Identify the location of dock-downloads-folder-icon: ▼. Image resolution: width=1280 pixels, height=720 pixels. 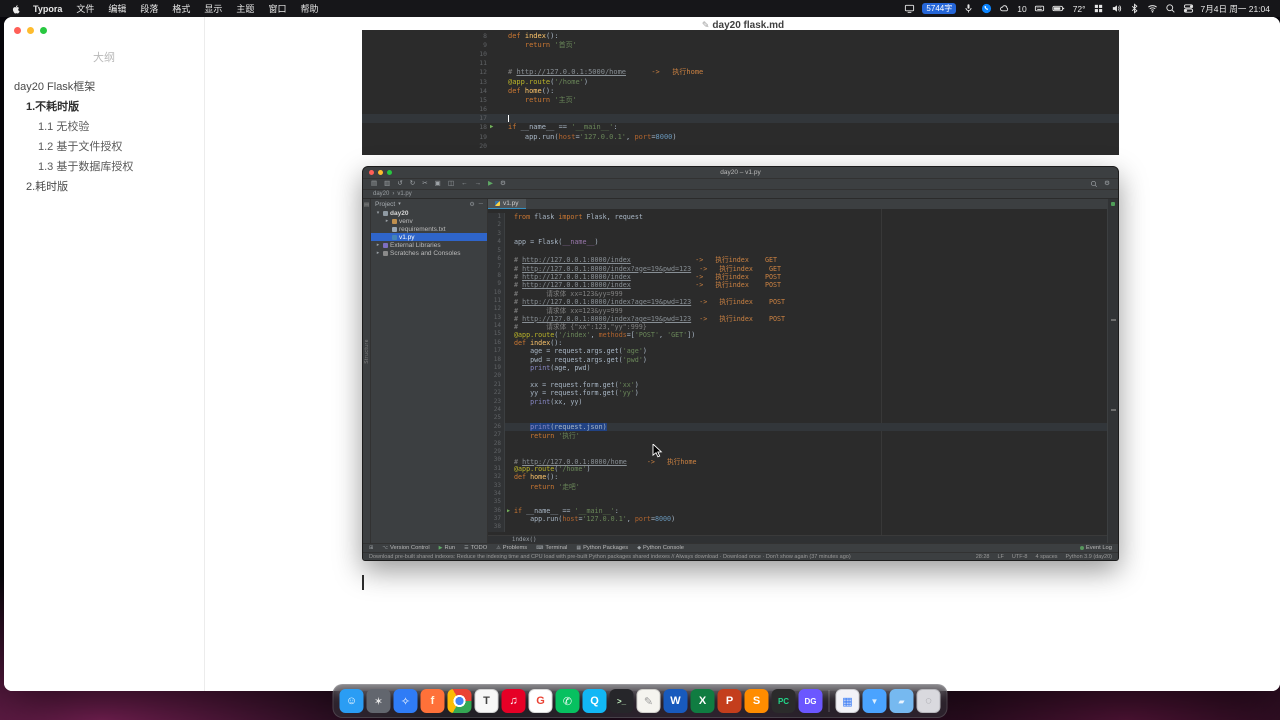
(874, 701).